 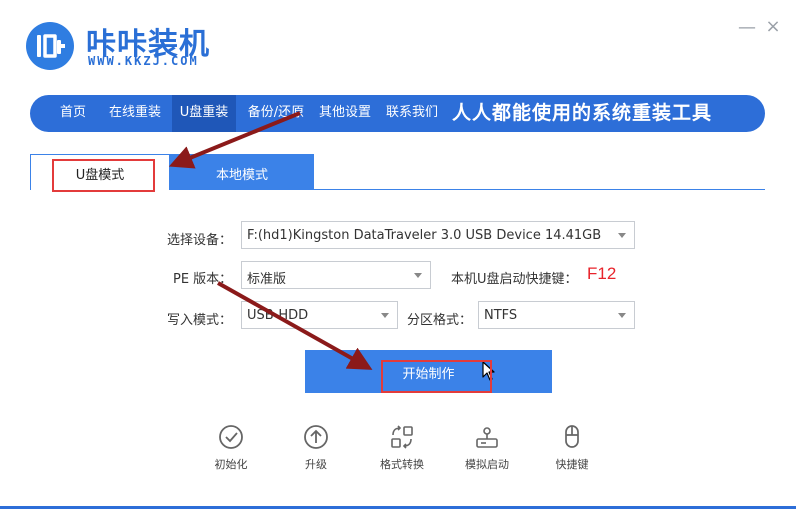 I want to click on tool-format-convert: 格式转换, so click(x=402, y=448).